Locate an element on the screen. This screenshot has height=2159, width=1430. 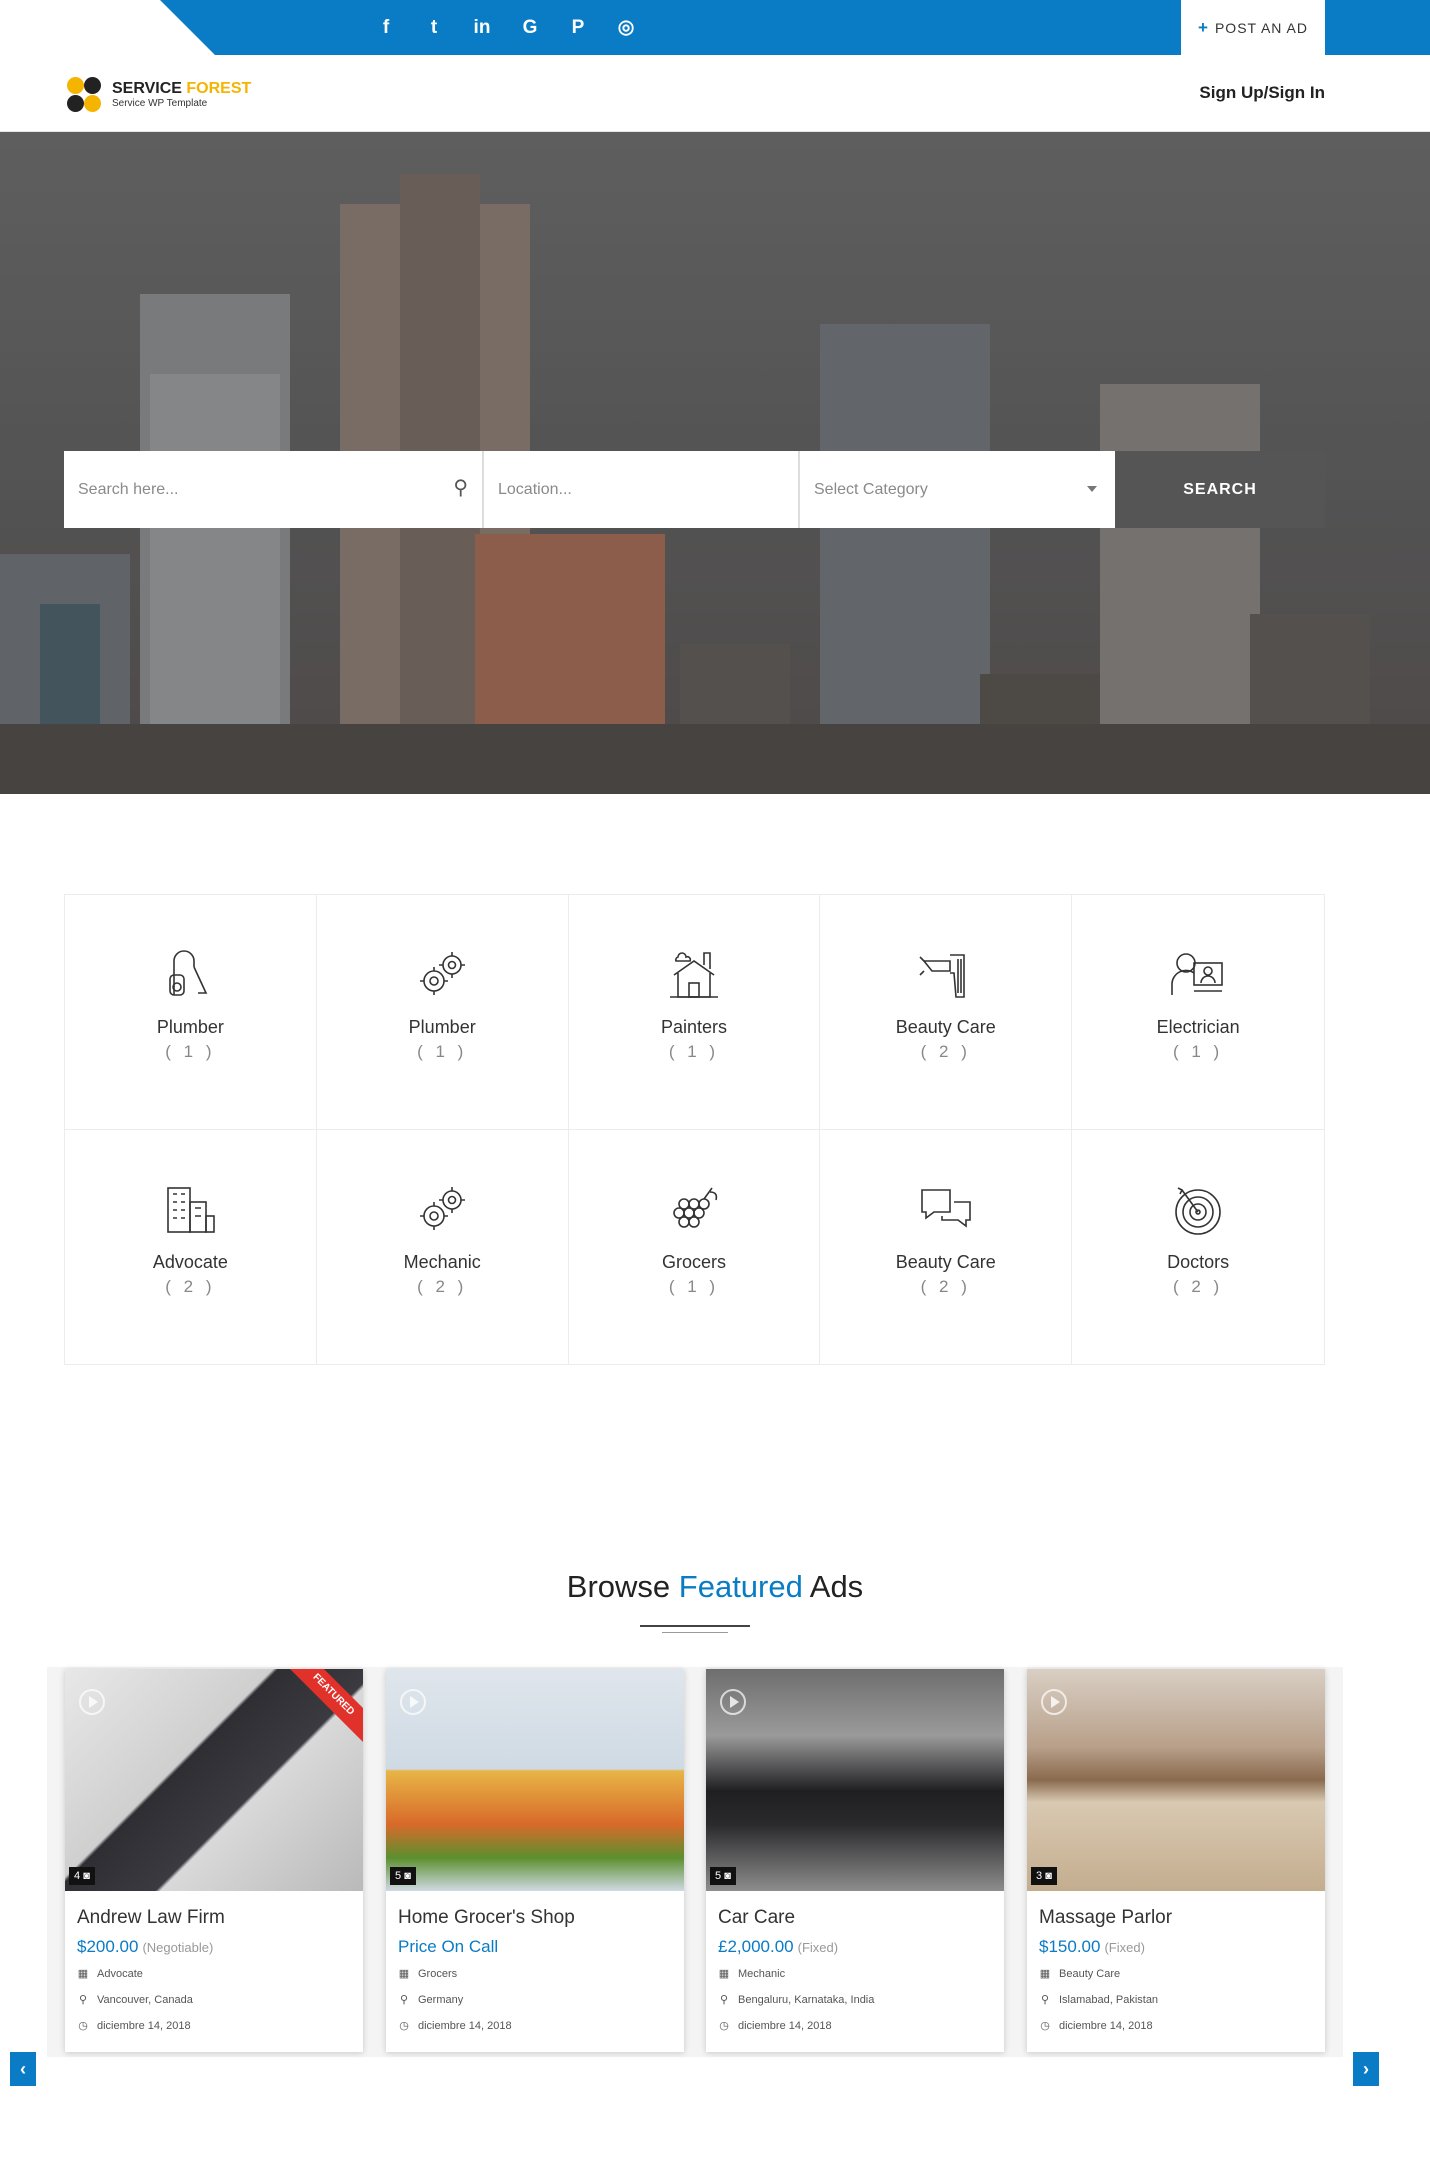
instagram-icon: ◎ is located at coordinates (626, 27).